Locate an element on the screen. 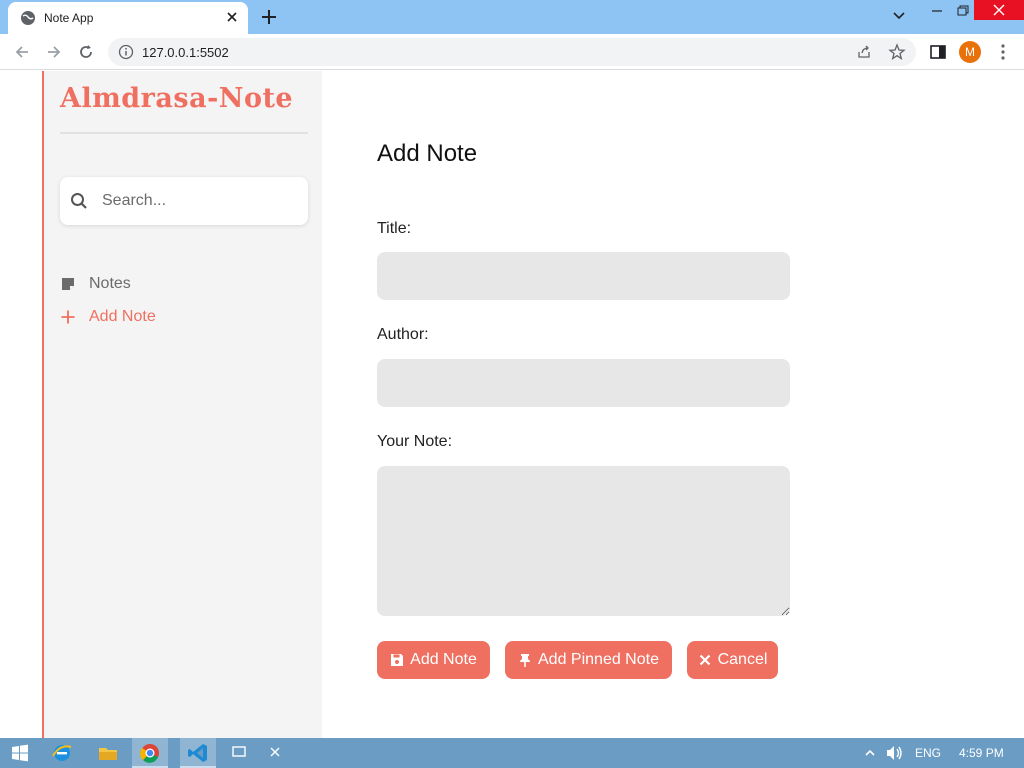  side-panel-icon is located at coordinates (938, 52).